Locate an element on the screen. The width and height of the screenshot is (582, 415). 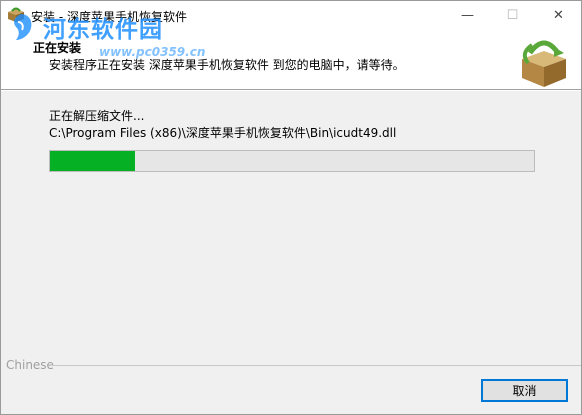
header-divider-highlight is located at coordinates (291, 90).